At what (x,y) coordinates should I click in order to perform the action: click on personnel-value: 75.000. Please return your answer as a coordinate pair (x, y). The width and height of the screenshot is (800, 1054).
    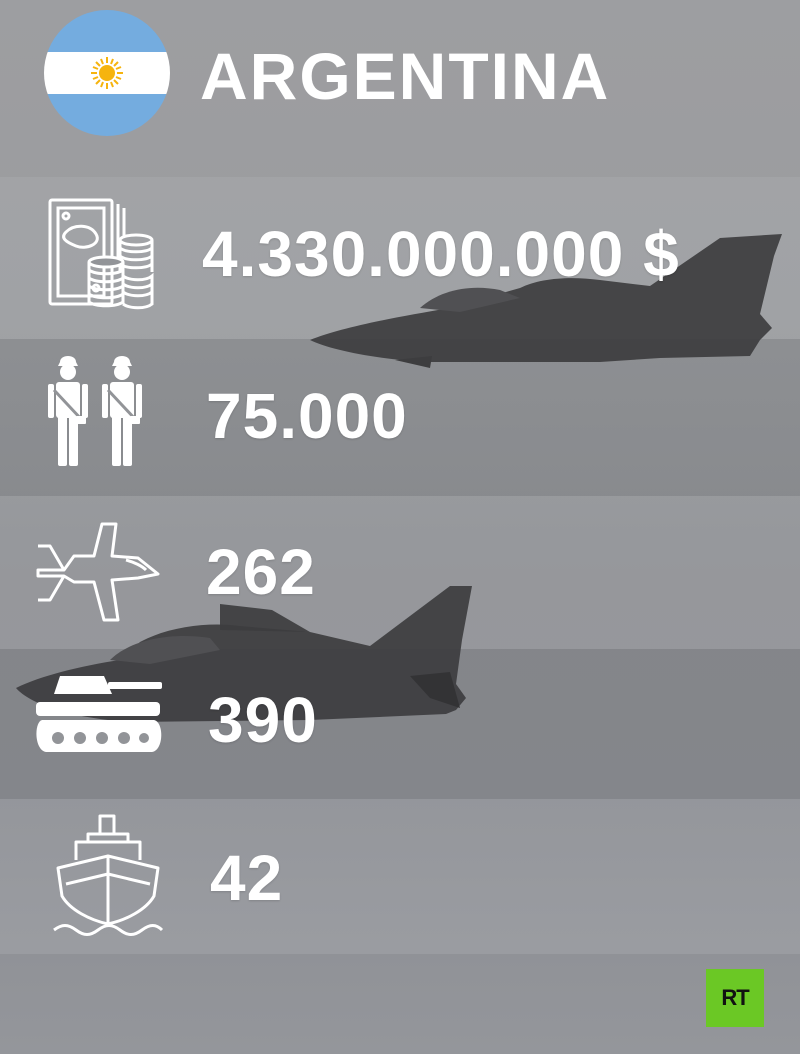
    Looking at the image, I should click on (307, 416).